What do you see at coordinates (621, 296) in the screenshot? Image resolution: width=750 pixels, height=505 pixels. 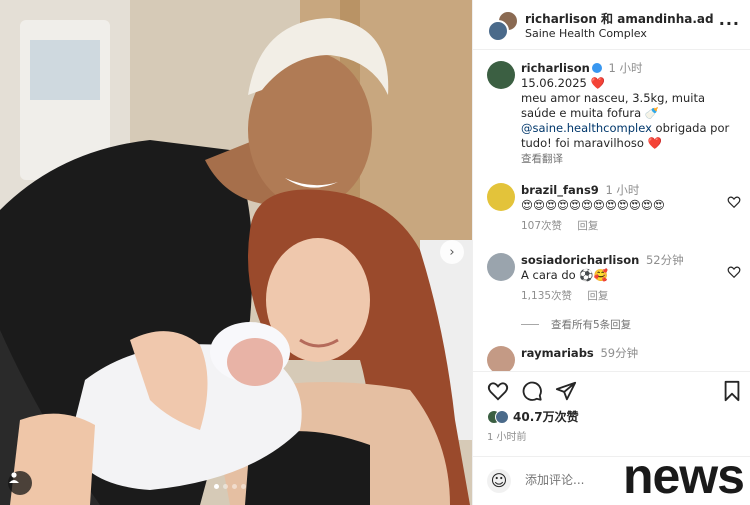 I see `comment-meta: 1,135次赞 回复` at bounding box center [621, 296].